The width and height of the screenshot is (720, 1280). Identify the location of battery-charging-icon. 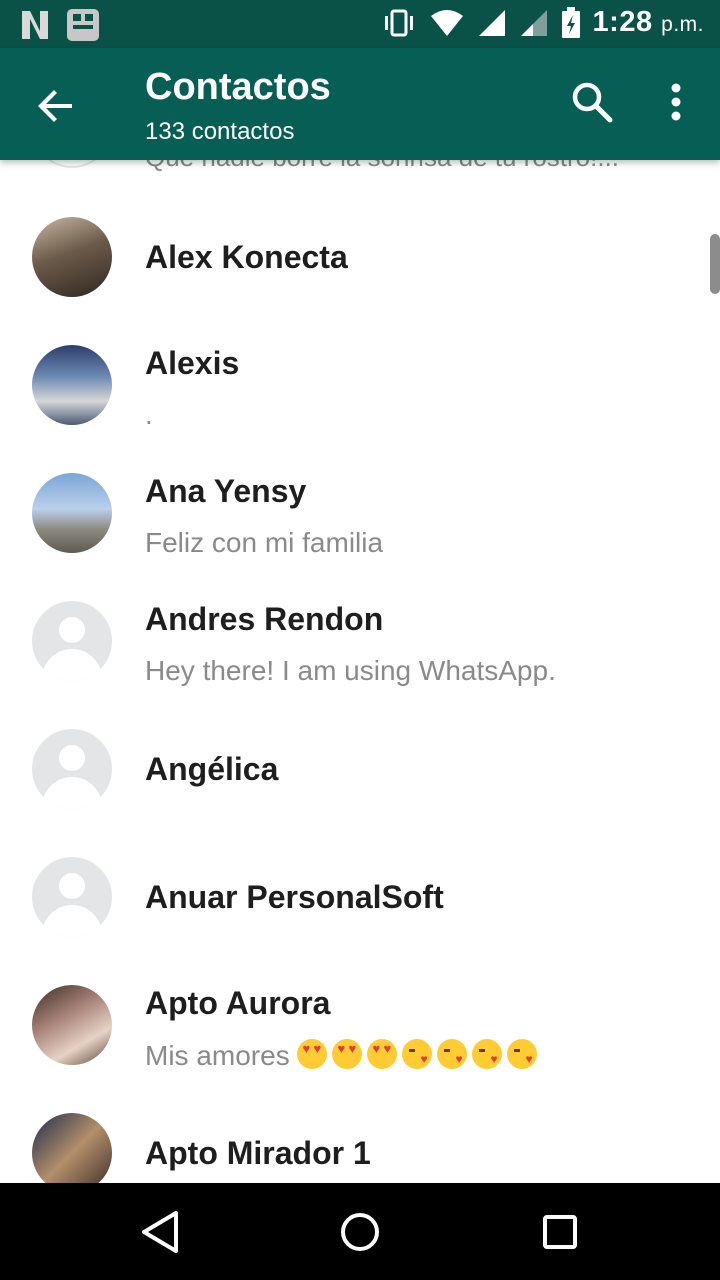
(570, 22).